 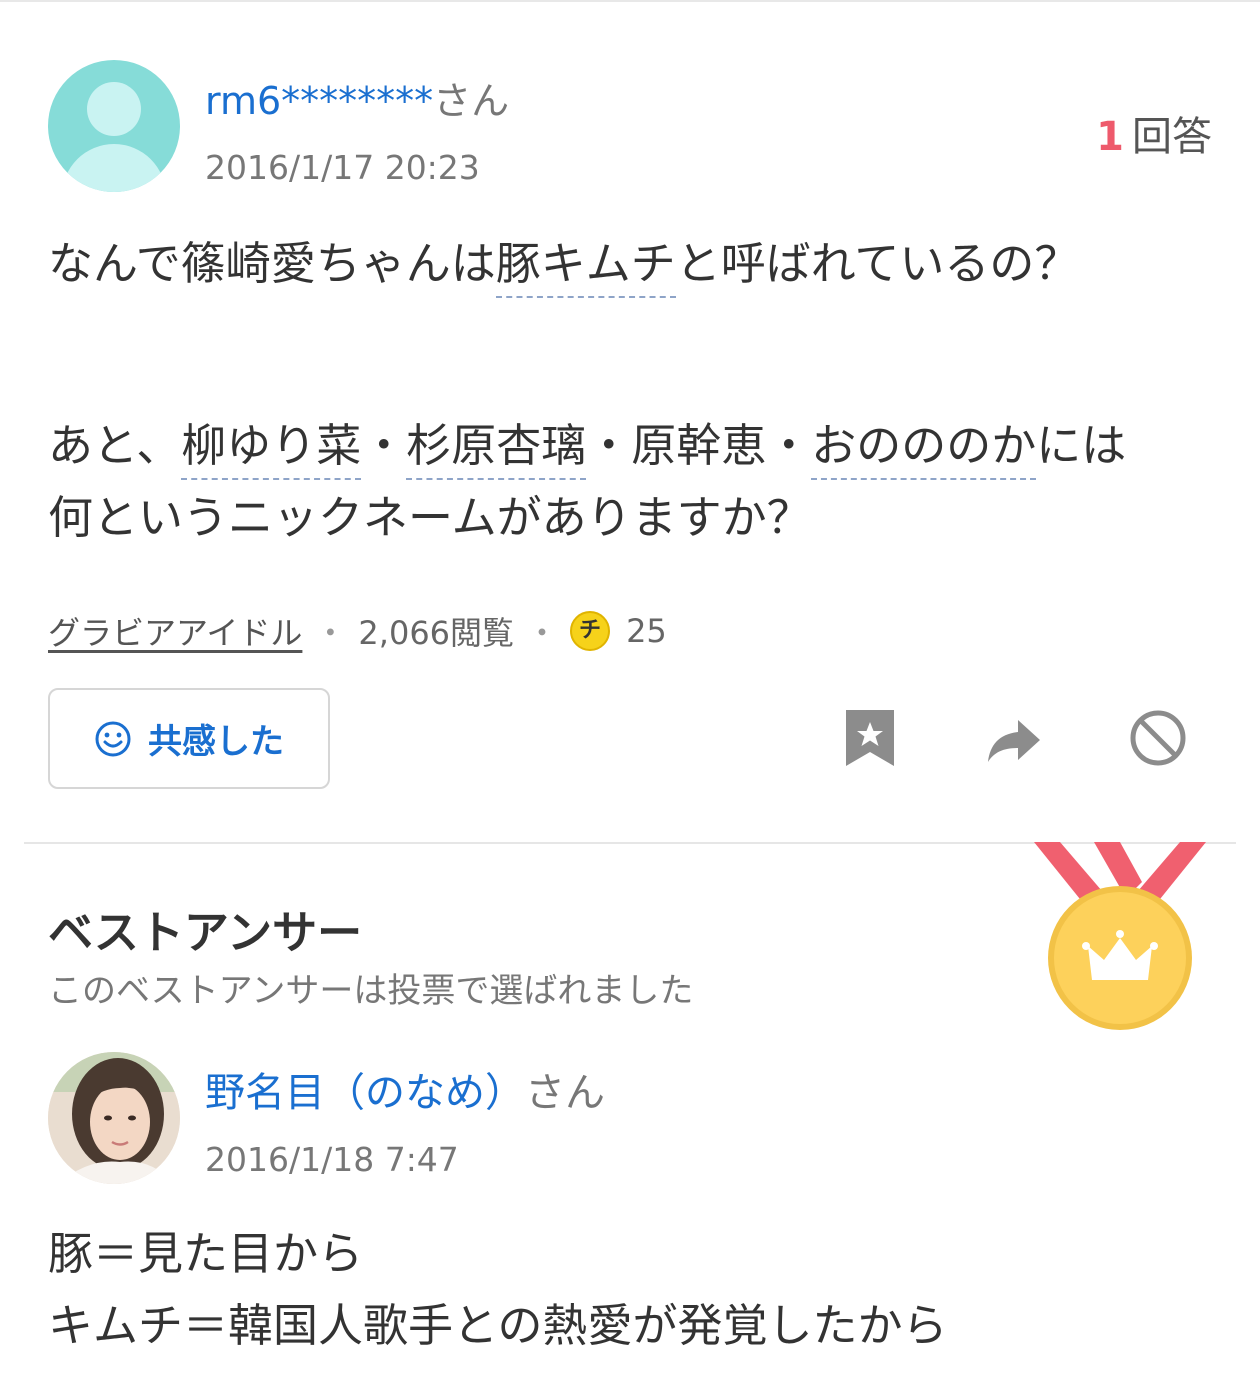 I want to click on answerer-name-link: 野名目（のなめ）, so click(x=365, y=1093).